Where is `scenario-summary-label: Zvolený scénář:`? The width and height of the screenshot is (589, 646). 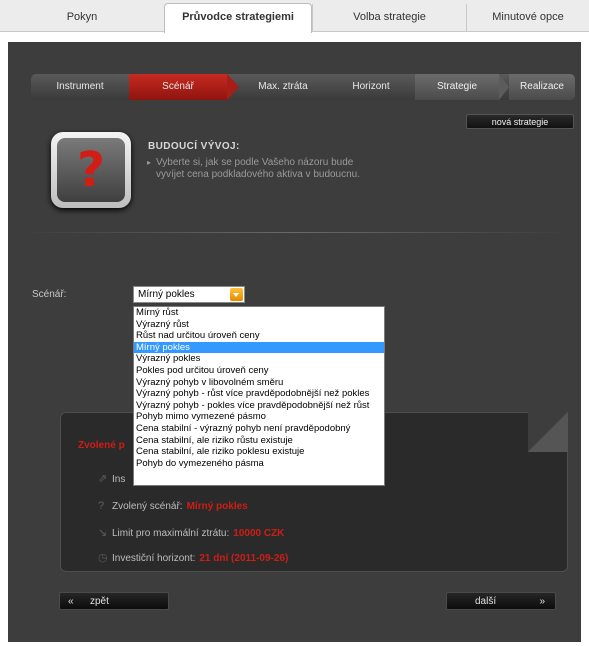 scenario-summary-label: Zvolený scénář: is located at coordinates (147, 506).